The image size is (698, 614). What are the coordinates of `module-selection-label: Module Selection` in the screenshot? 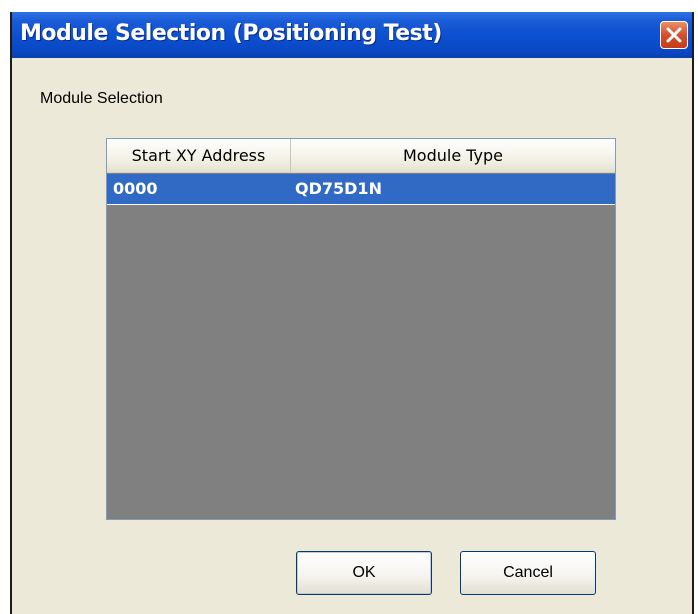 It's located at (101, 98).